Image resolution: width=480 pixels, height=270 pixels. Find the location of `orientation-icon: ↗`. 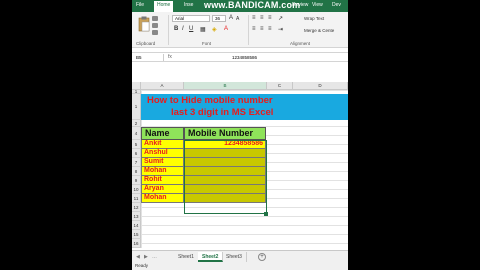

orientation-icon: ↗ is located at coordinates (280, 18).